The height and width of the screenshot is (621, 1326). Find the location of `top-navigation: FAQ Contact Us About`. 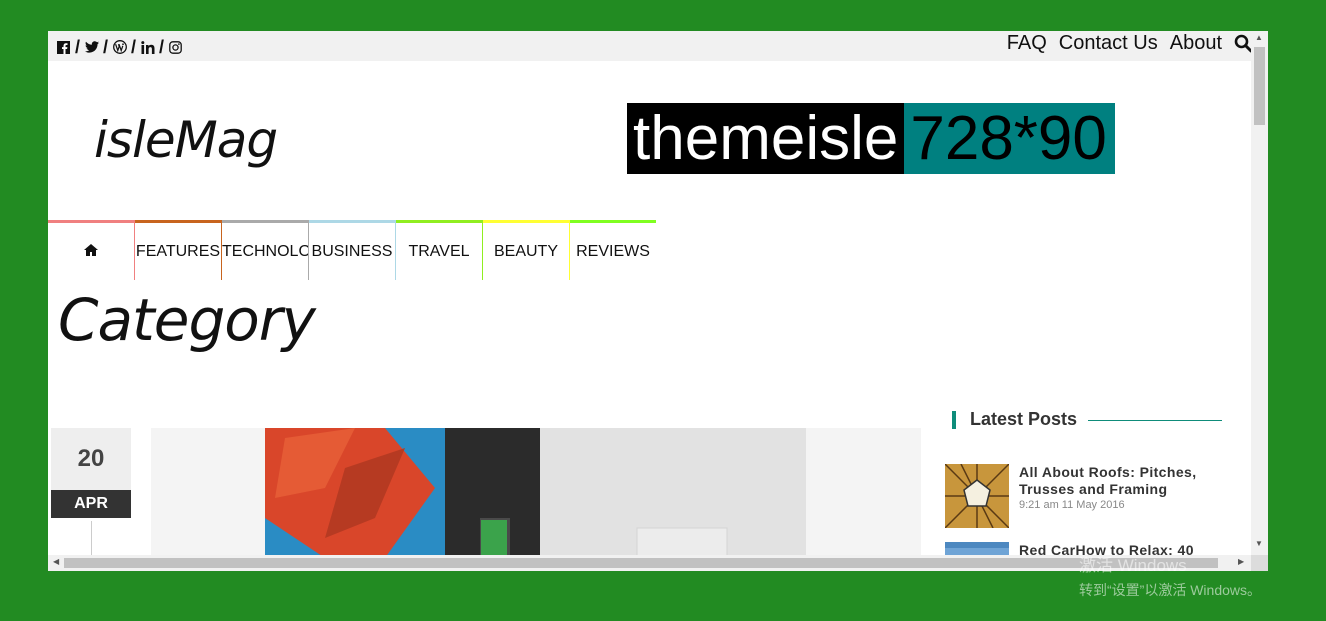

top-navigation: FAQ Contact Us About is located at coordinates (1130, 43).